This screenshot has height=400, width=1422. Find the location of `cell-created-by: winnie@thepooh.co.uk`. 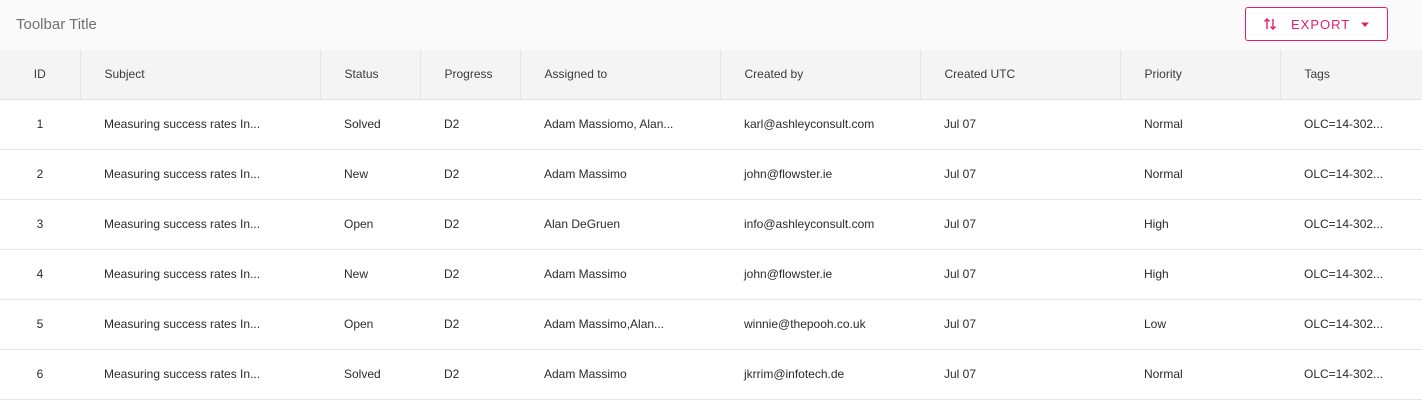

cell-created-by: winnie@thepooh.co.uk is located at coordinates (820, 324).